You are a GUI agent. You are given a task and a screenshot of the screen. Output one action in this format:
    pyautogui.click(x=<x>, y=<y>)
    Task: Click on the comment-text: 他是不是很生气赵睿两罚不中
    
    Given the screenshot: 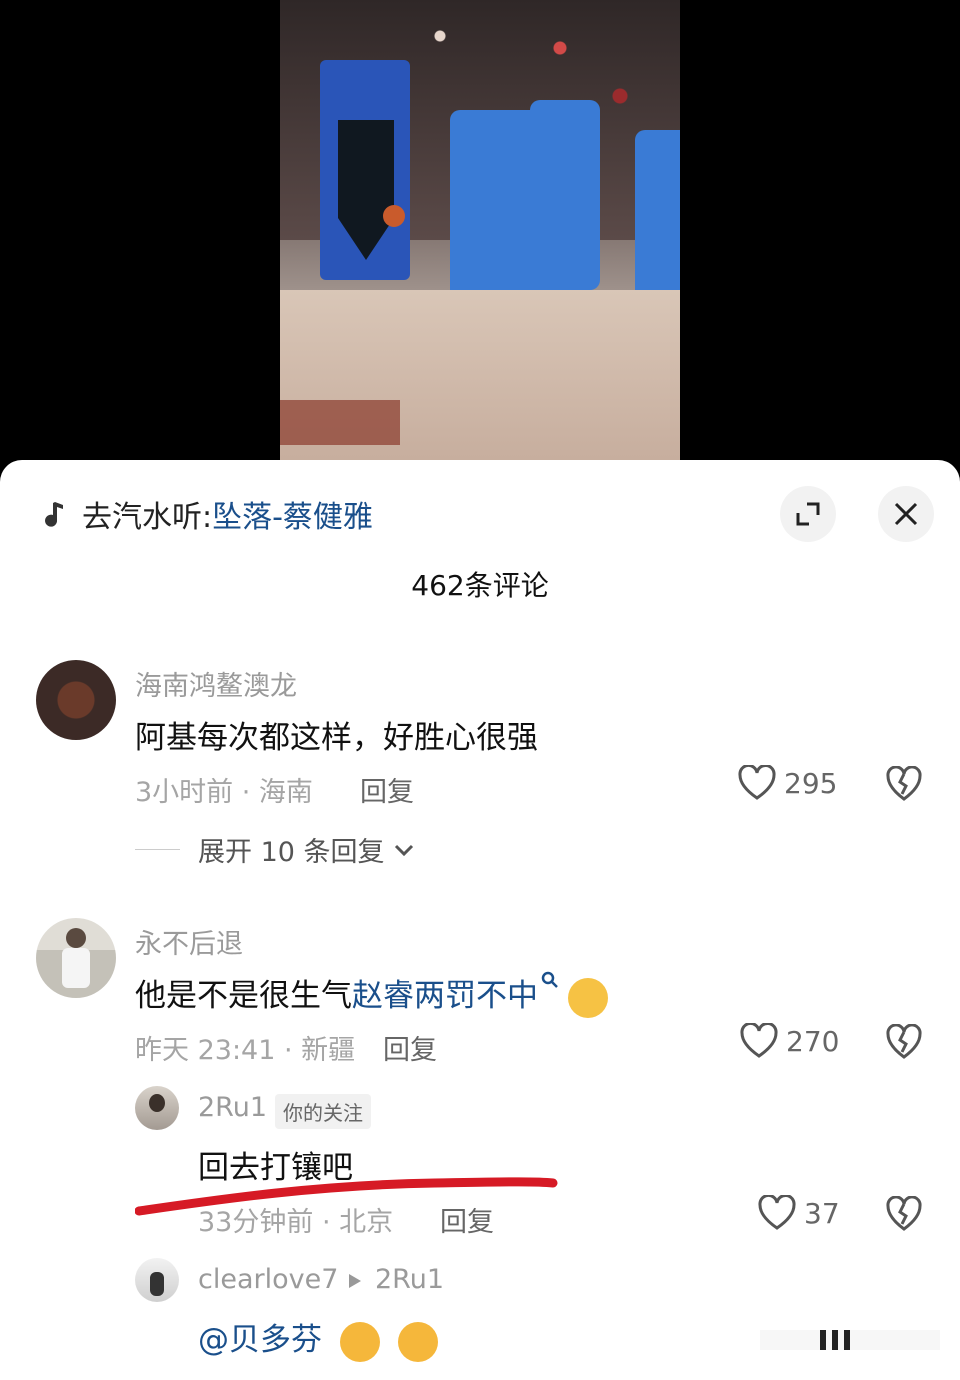 What is the action you would take?
    pyautogui.click(x=371, y=994)
    